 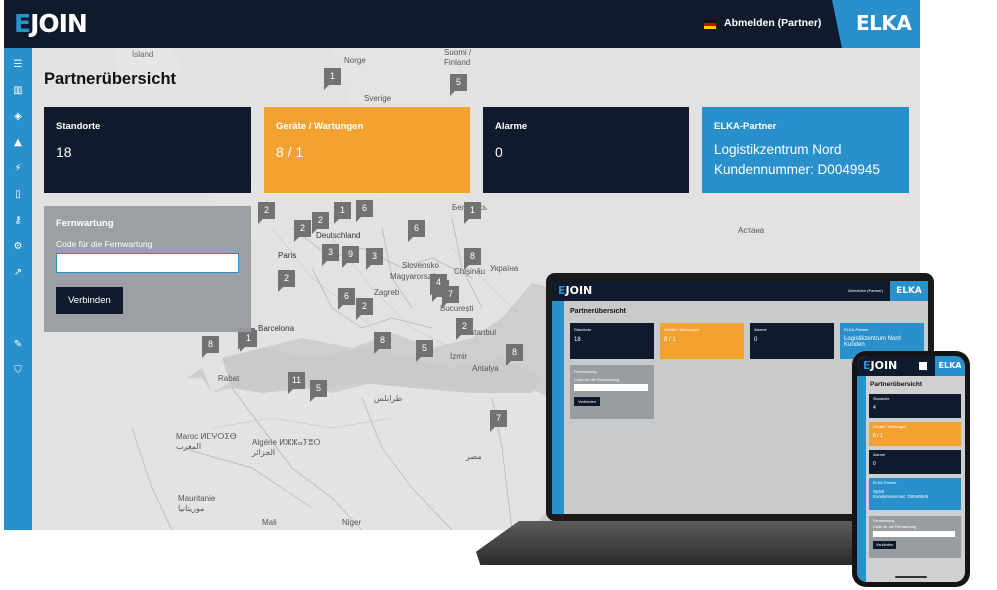 What do you see at coordinates (702, 341) in the screenshot?
I see `laptop-card-devices: Geräte / Wartungen 8 / 1` at bounding box center [702, 341].